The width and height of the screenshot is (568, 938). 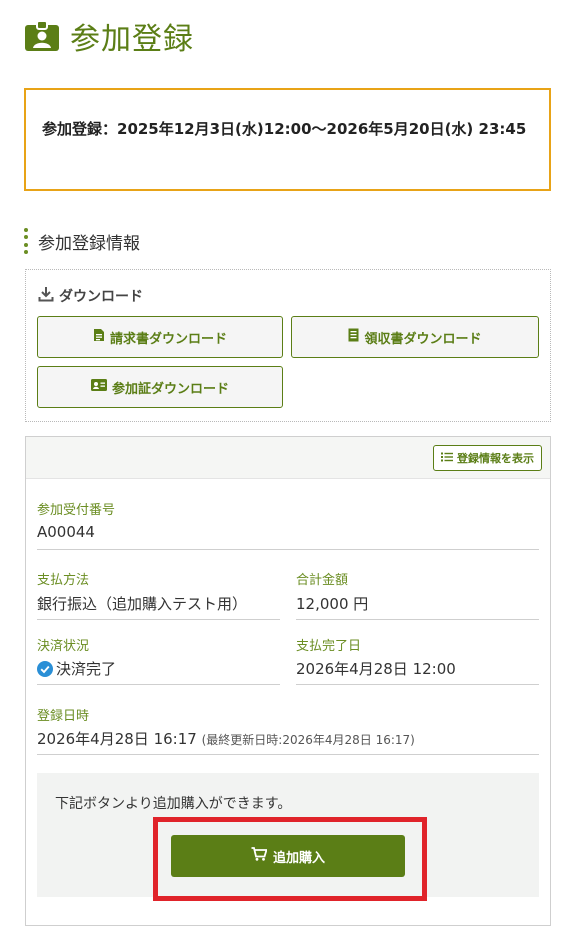 What do you see at coordinates (168, 339) in the screenshot?
I see `invoice-download-label: 請求書ダウンロード` at bounding box center [168, 339].